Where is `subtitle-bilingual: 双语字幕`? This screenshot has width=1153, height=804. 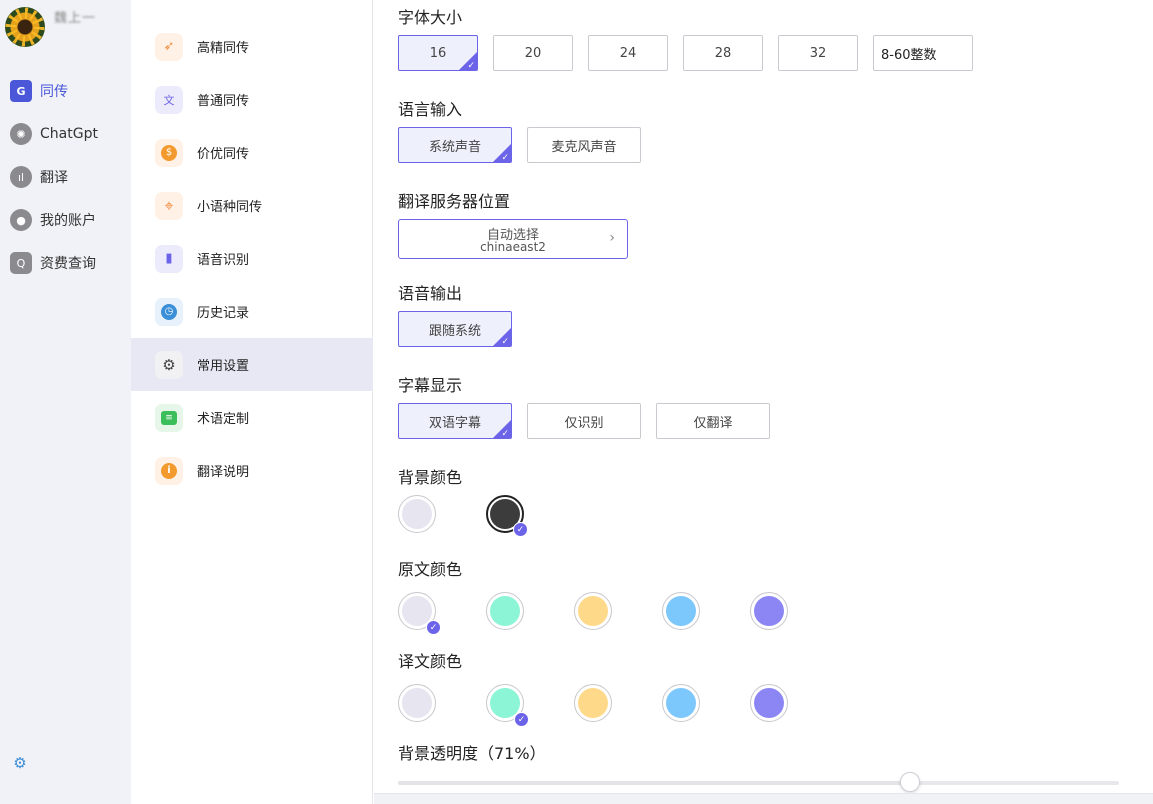
subtitle-bilingual: 双语字幕 is located at coordinates (455, 421).